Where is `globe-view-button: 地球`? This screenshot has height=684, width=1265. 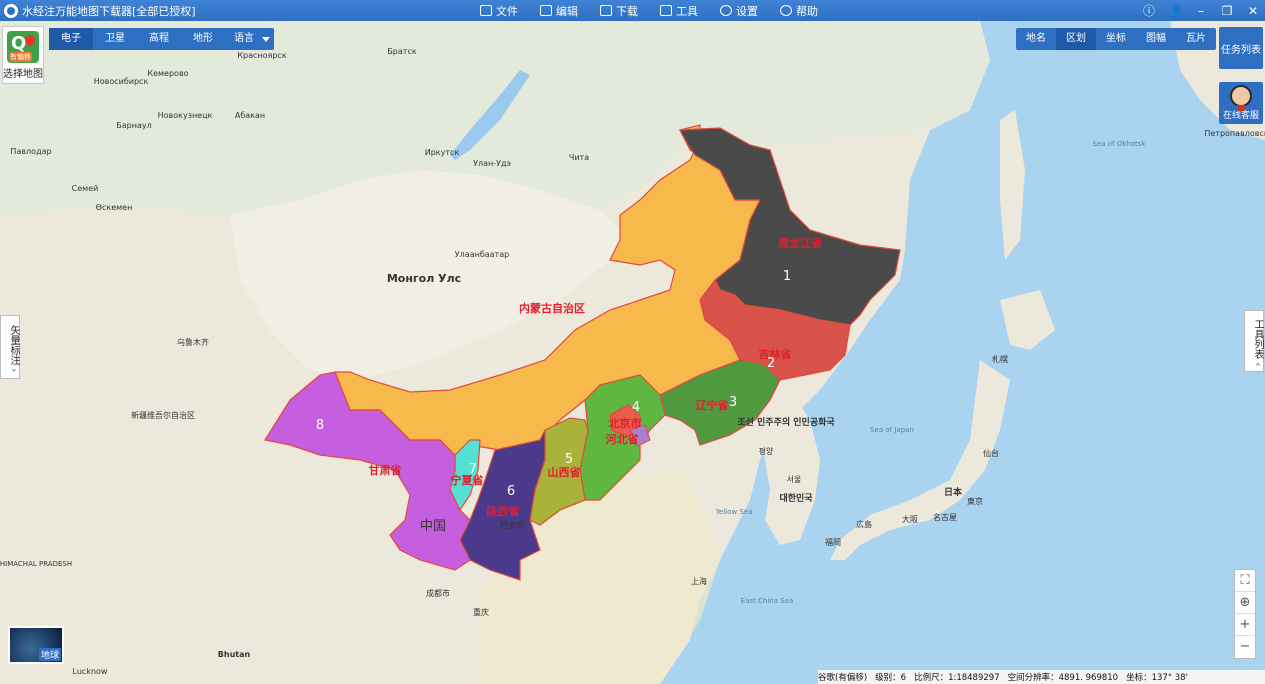 globe-view-button: 地球 is located at coordinates (36, 645).